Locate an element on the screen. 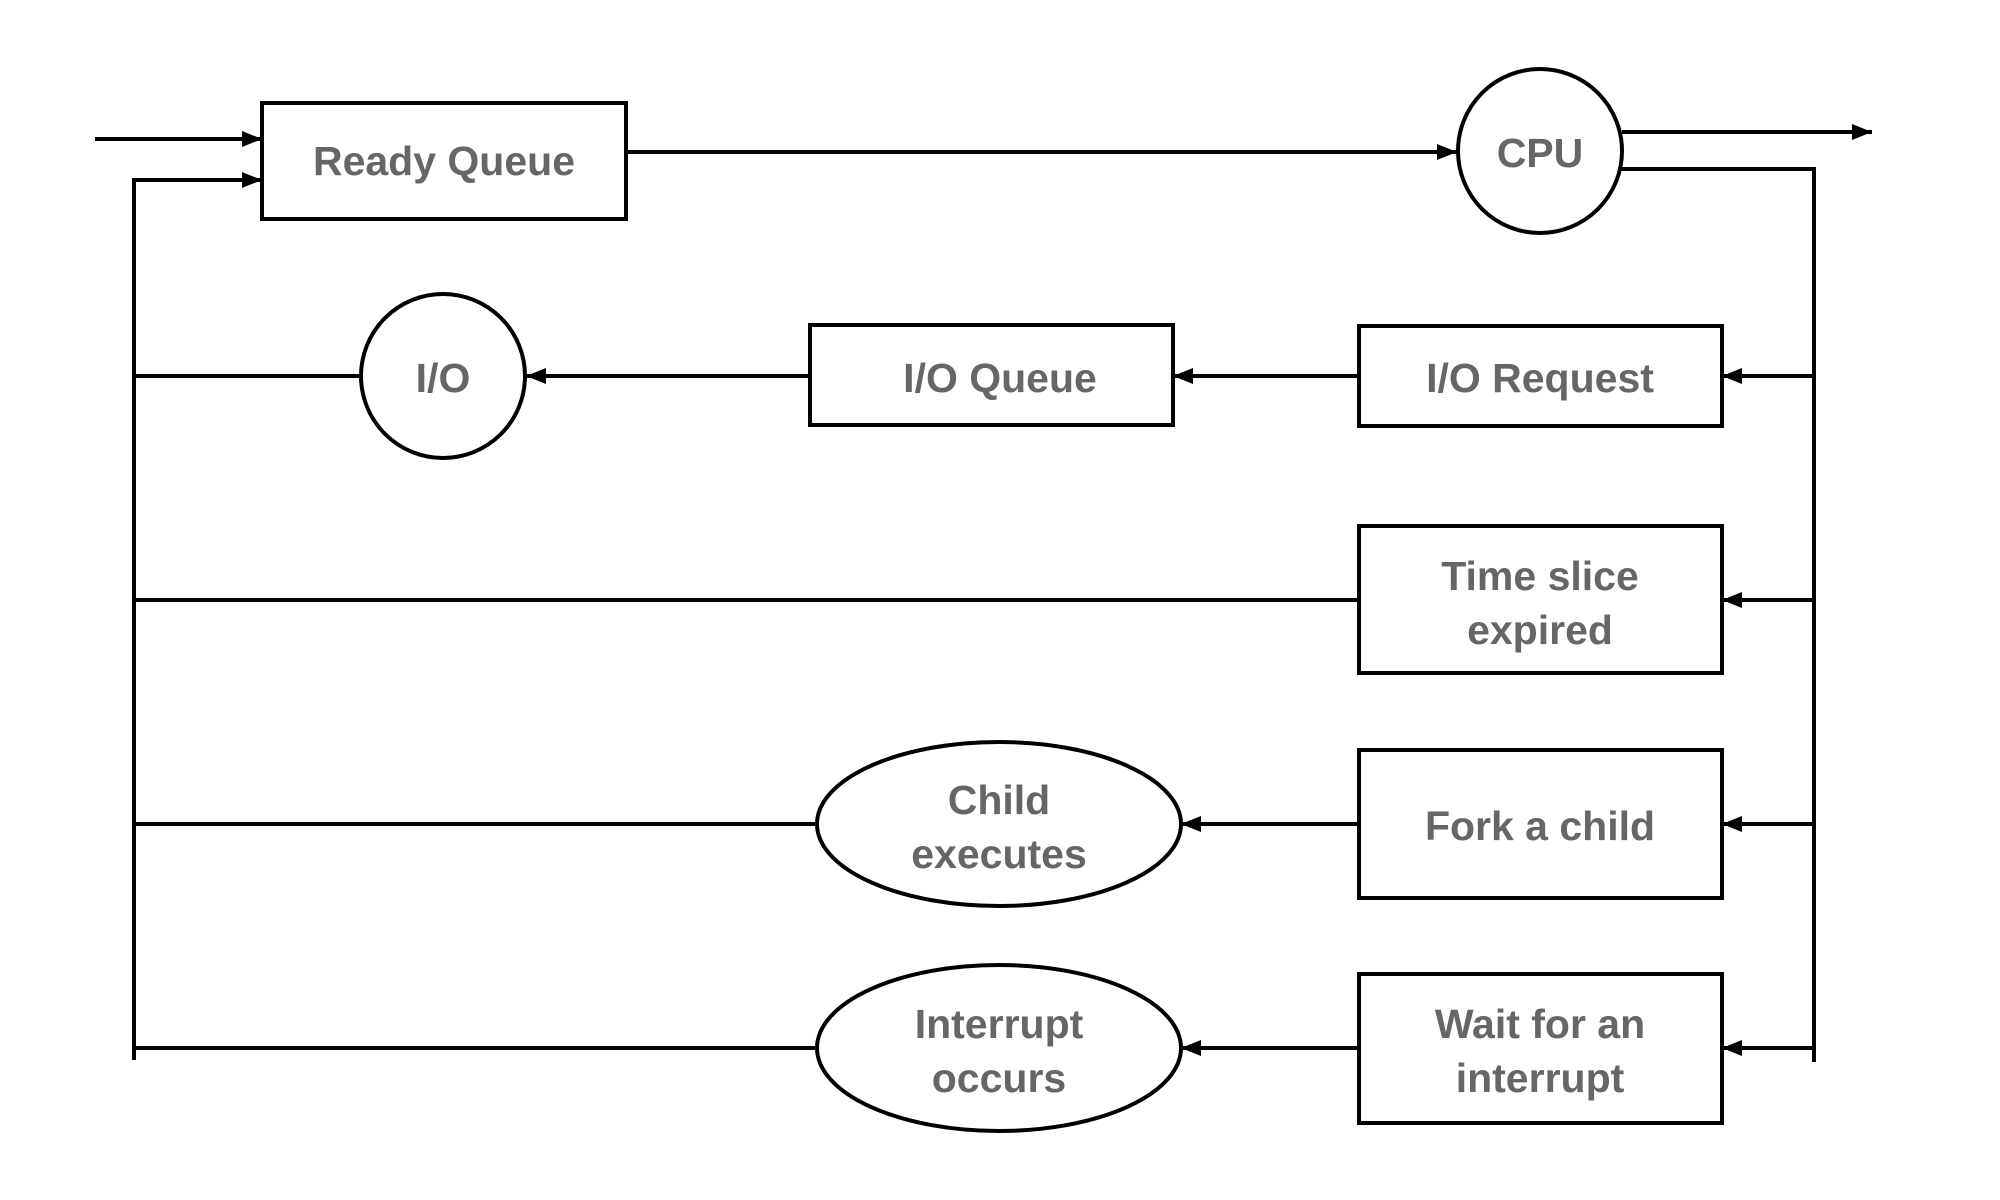  node-time-slice: Time slice expired is located at coordinates (1540, 599).